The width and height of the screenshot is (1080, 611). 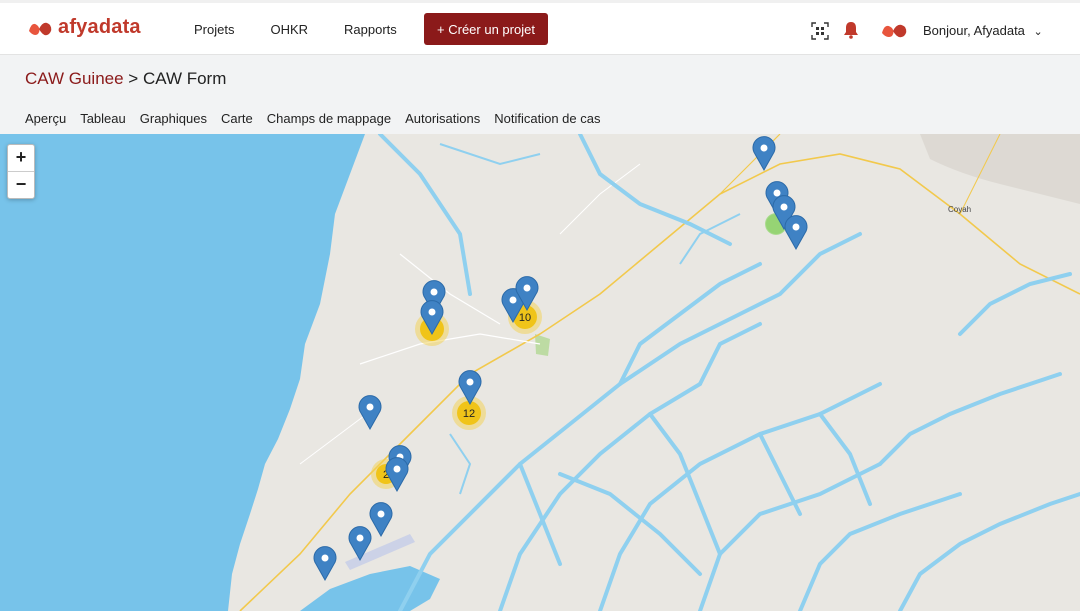 What do you see at coordinates (442, 118) in the screenshot?
I see `tab-autorisations: Autorisations` at bounding box center [442, 118].